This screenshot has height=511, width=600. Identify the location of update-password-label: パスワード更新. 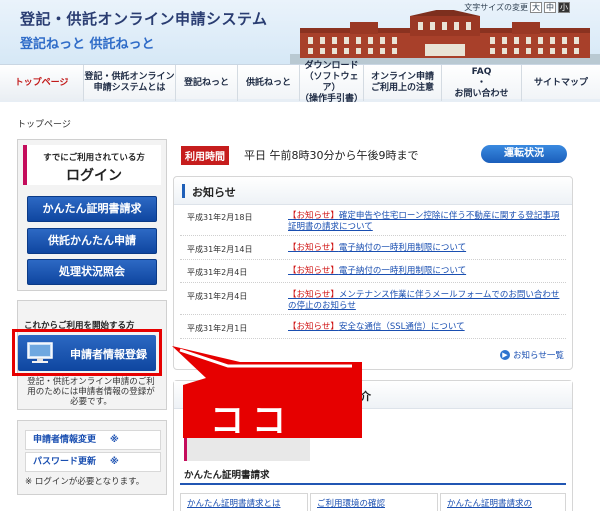
(65, 462).